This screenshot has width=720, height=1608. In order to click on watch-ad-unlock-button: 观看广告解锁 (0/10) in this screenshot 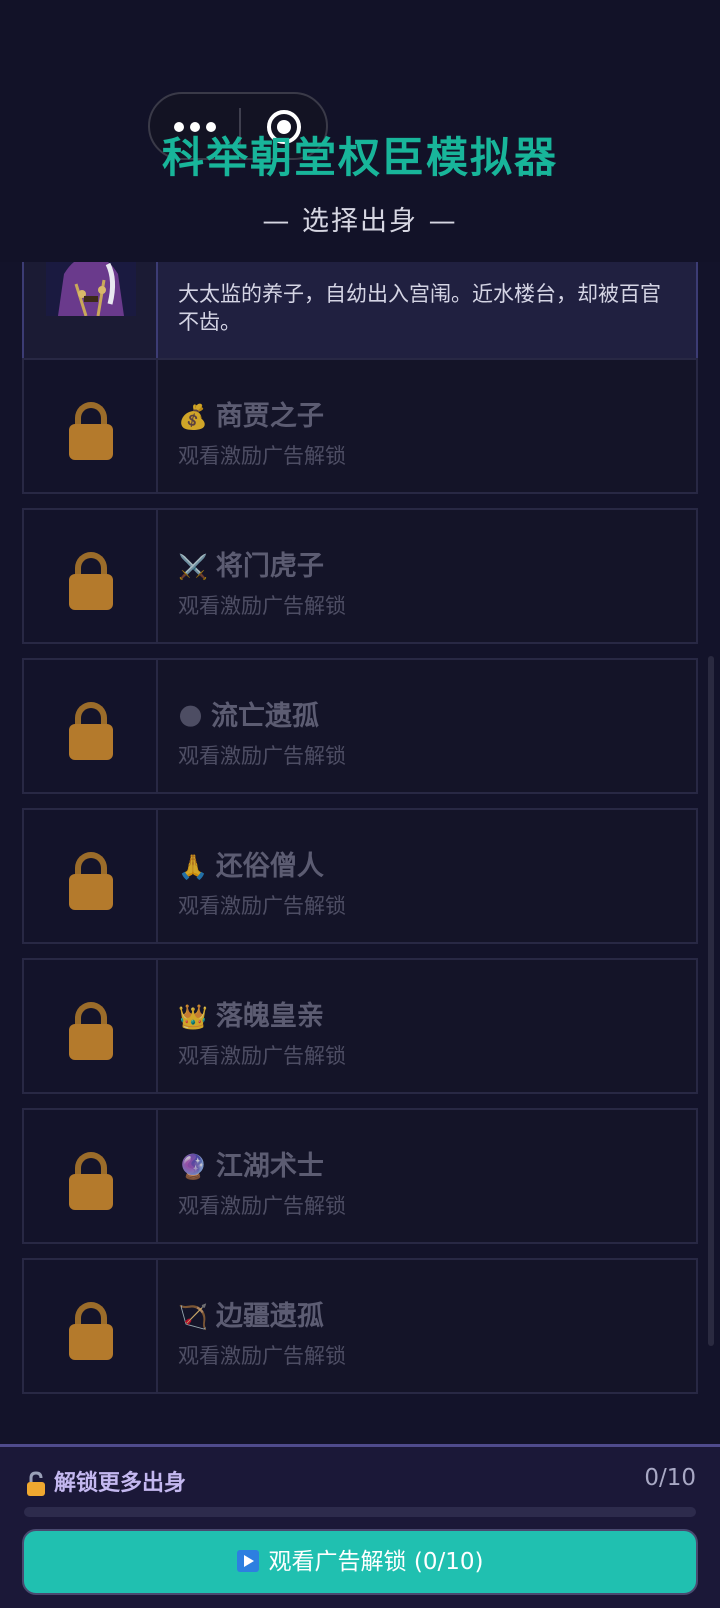, I will do `click(360, 1562)`.